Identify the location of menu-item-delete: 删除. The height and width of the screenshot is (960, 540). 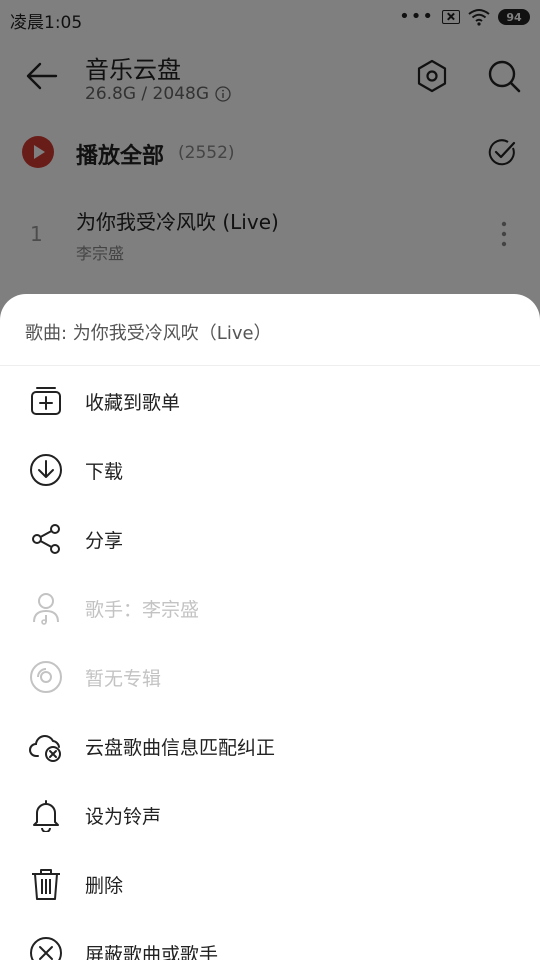
(270, 883).